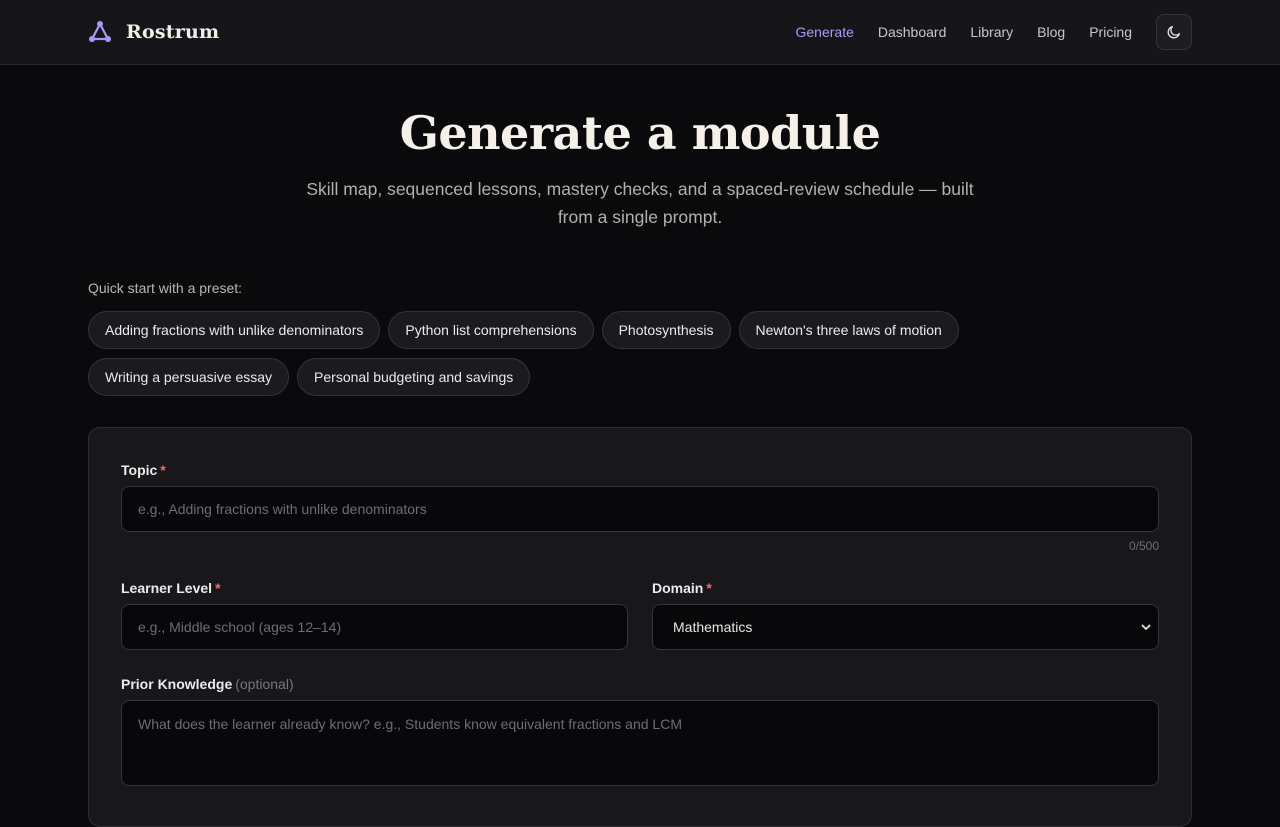 This screenshot has width=1280, height=827. I want to click on main-nav: Generate Dashboard Library Blog Pricing, so click(994, 32).